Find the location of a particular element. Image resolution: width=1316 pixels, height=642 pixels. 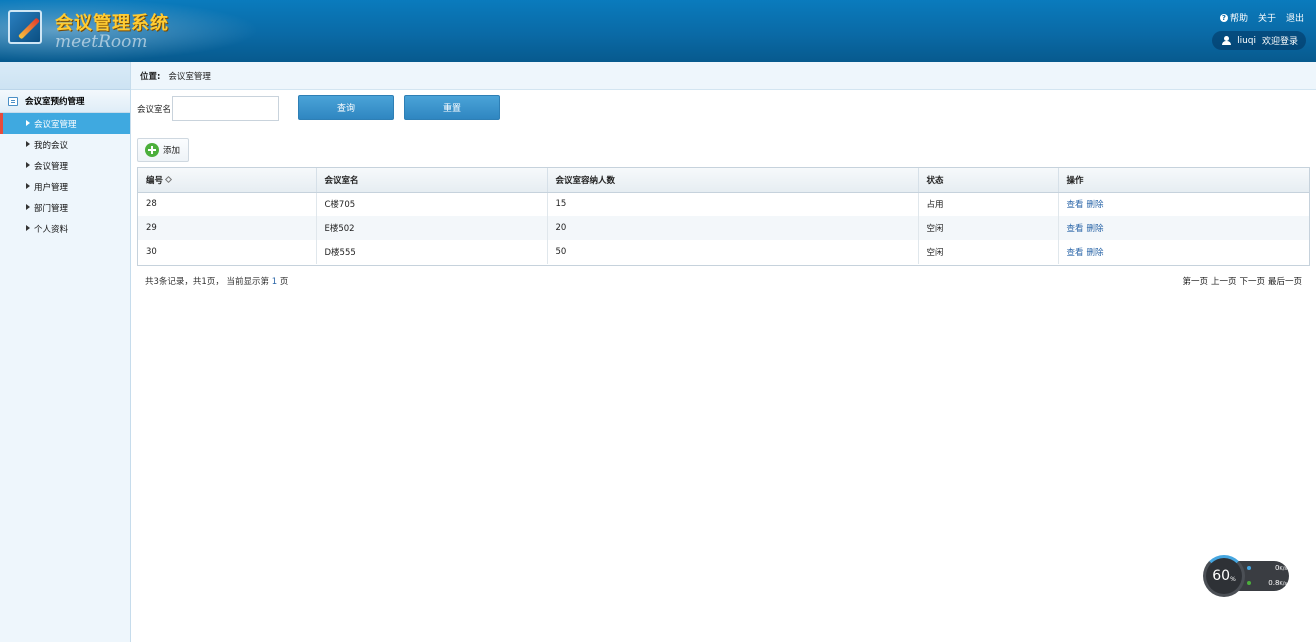

cell-capacity: 50 is located at coordinates (733, 252).